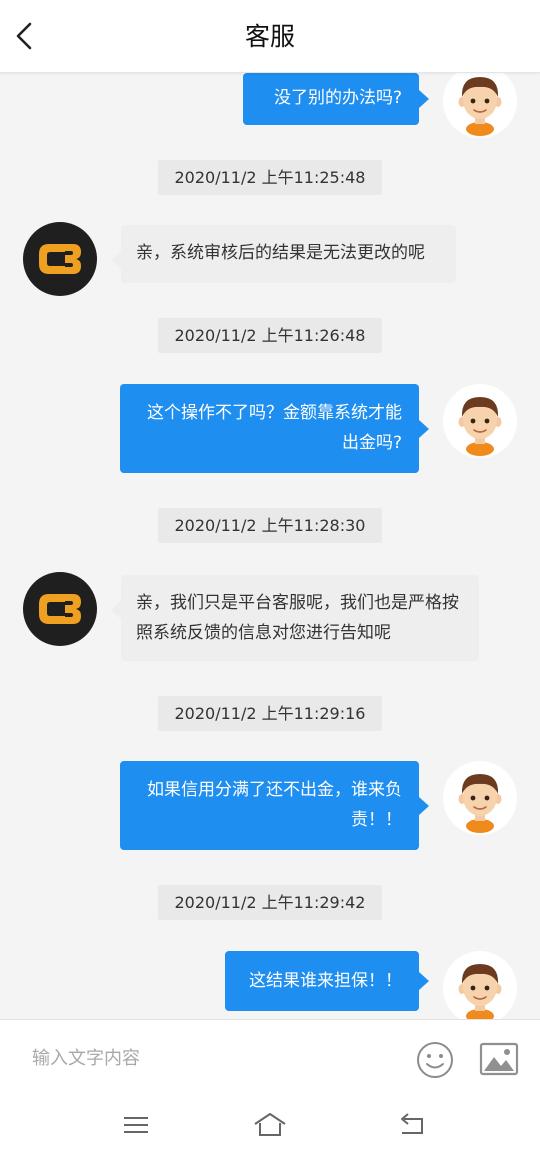 This screenshot has width=540, height=1158. I want to click on smiley-icon, so click(435, 1060).